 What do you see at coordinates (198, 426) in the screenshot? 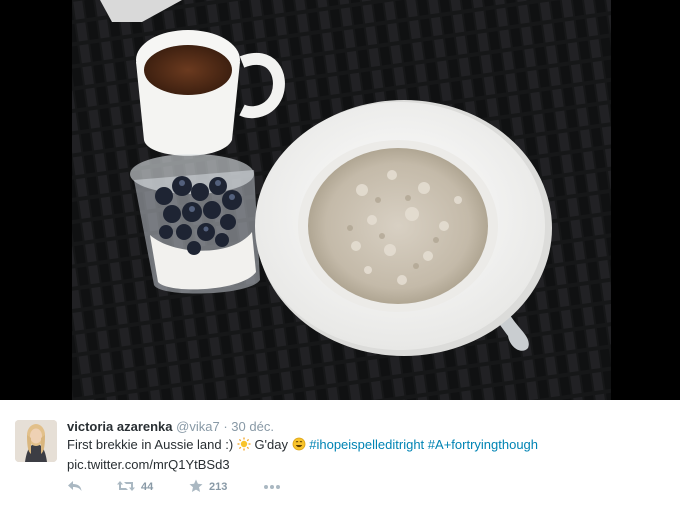
I see `user-handle: @vika7` at bounding box center [198, 426].